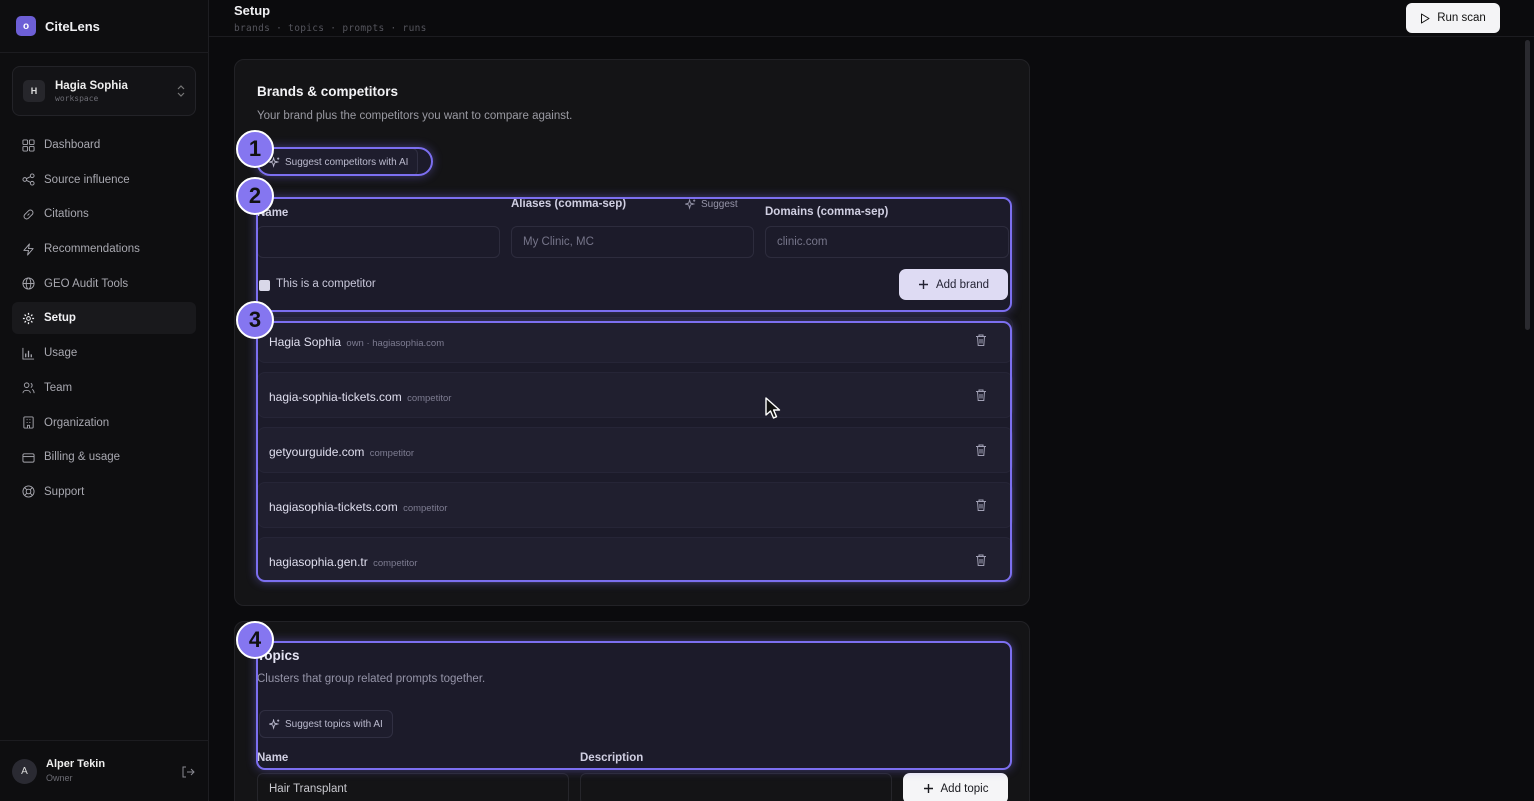 Image resolution: width=1534 pixels, height=801 pixels. Describe the element at coordinates (28, 214) in the screenshot. I see `link-icon` at that location.